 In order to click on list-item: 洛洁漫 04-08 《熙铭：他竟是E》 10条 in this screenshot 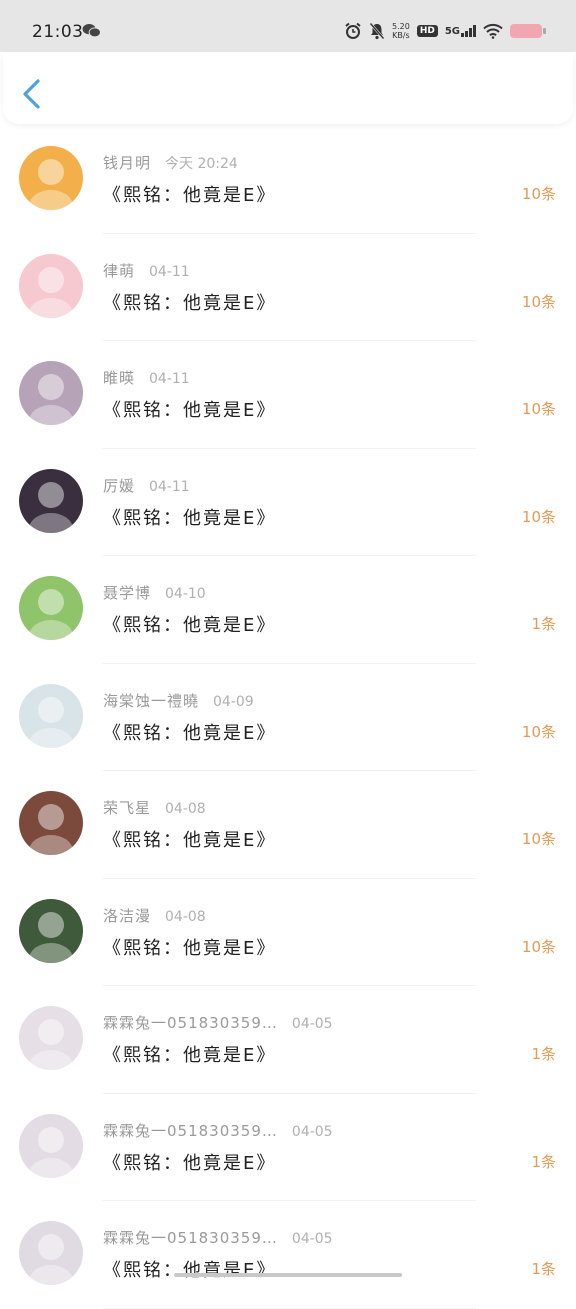, I will do `click(288, 932)`.